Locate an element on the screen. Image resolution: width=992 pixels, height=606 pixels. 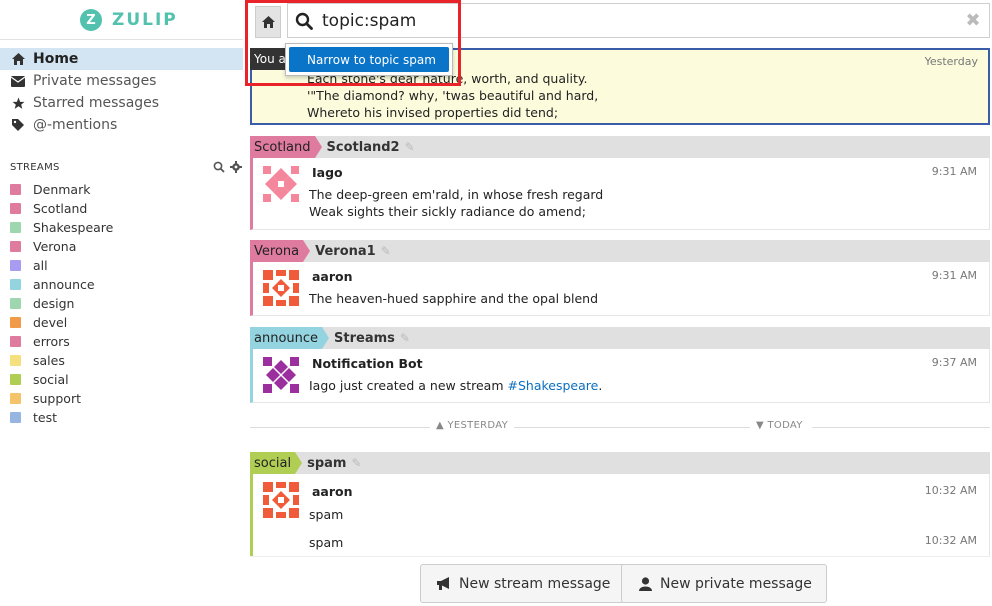
nav-home: Home is located at coordinates (121, 59).